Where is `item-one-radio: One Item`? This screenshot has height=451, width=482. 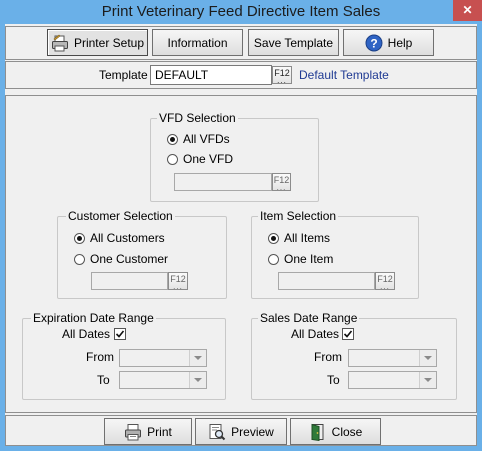
item-one-radio: One Item is located at coordinates (300, 259).